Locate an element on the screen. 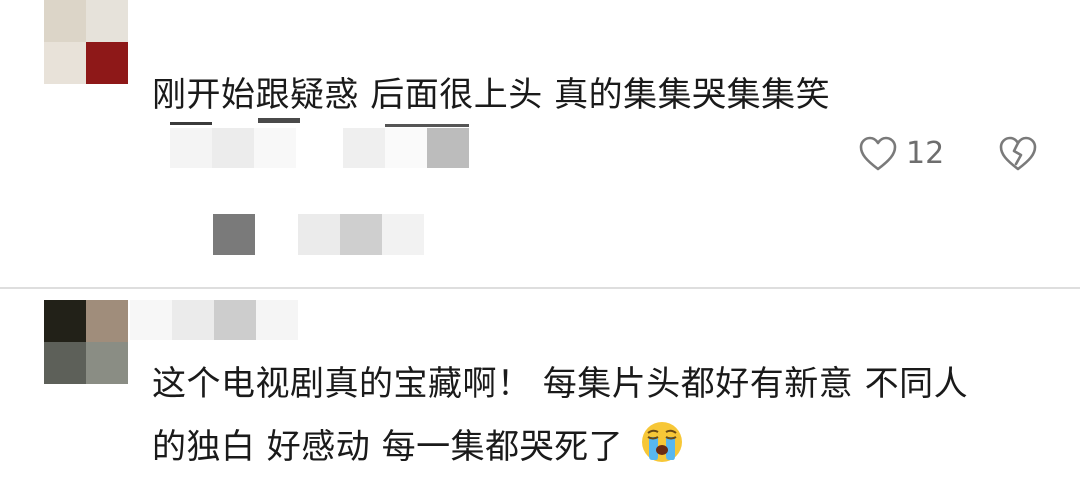 This screenshot has height=477, width=1080. divider is located at coordinates (540, 288).